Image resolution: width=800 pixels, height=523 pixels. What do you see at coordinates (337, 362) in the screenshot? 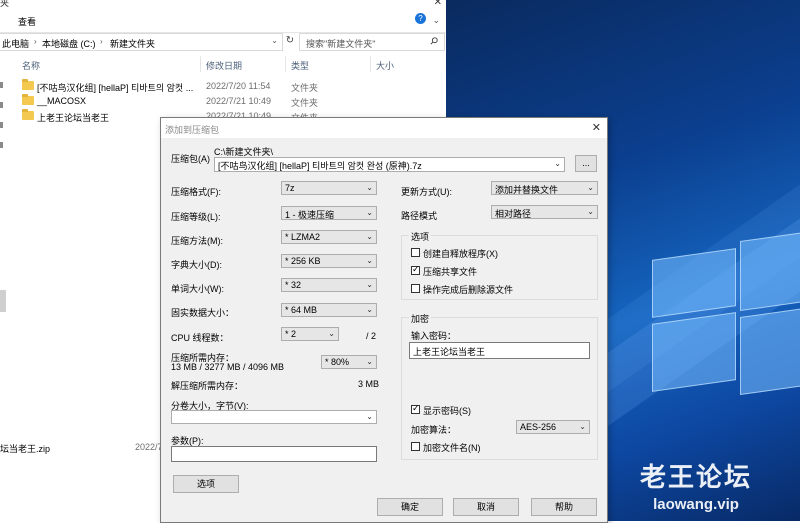
I see `mem-percent-value: * 80%` at bounding box center [337, 362].